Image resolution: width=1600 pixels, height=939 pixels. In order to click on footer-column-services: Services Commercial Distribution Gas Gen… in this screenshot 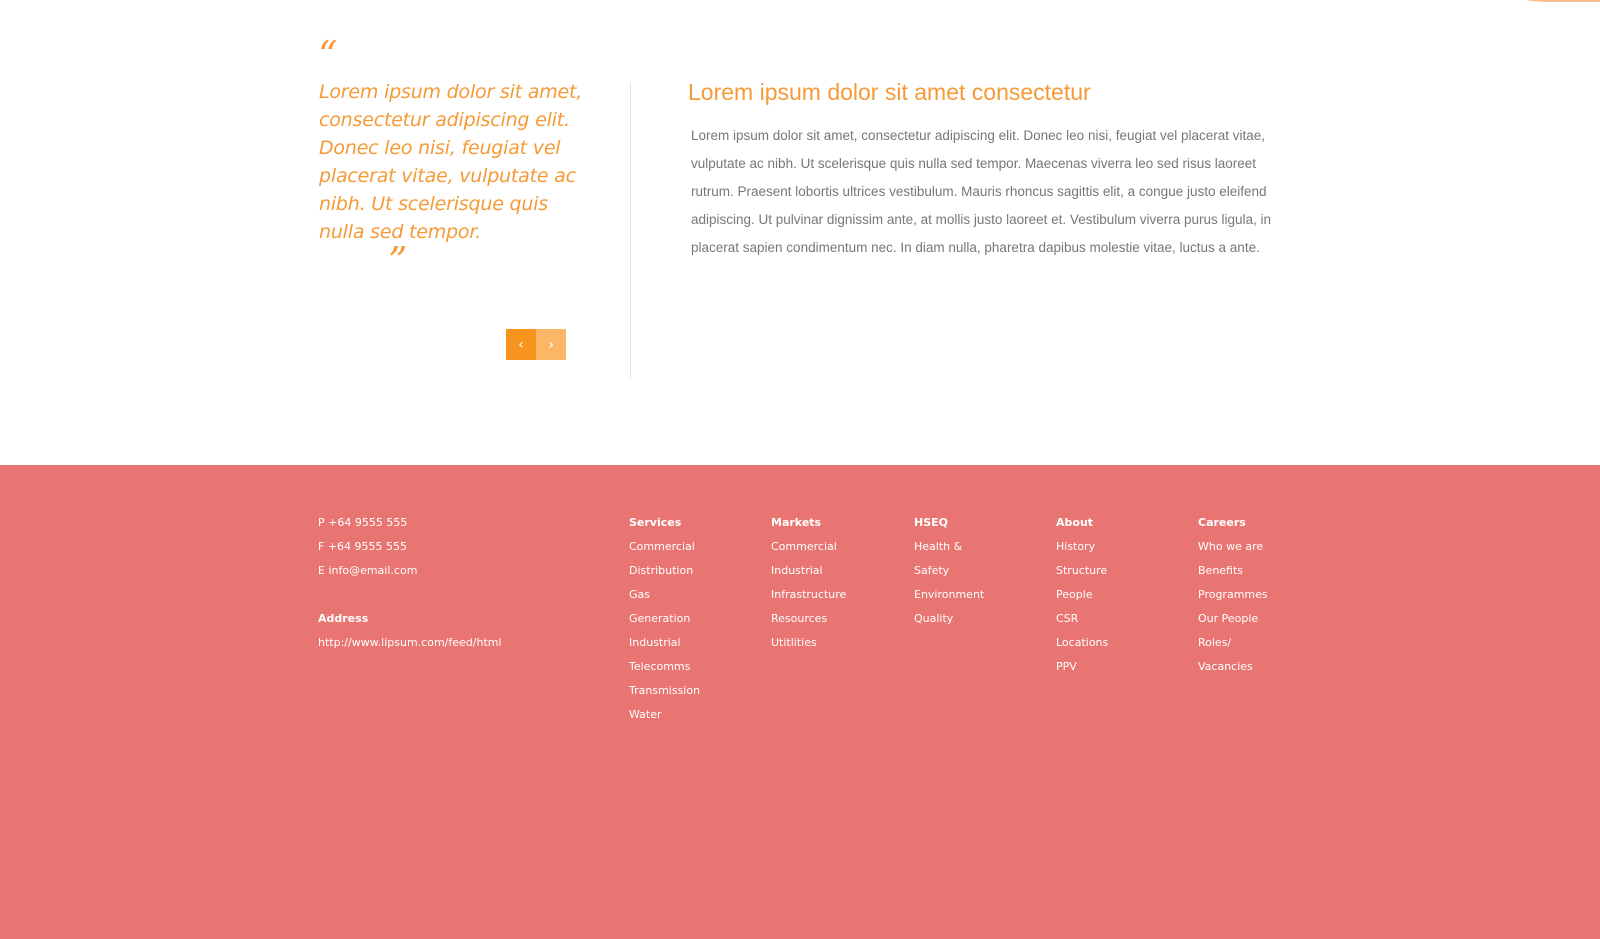, I will do `click(664, 619)`.